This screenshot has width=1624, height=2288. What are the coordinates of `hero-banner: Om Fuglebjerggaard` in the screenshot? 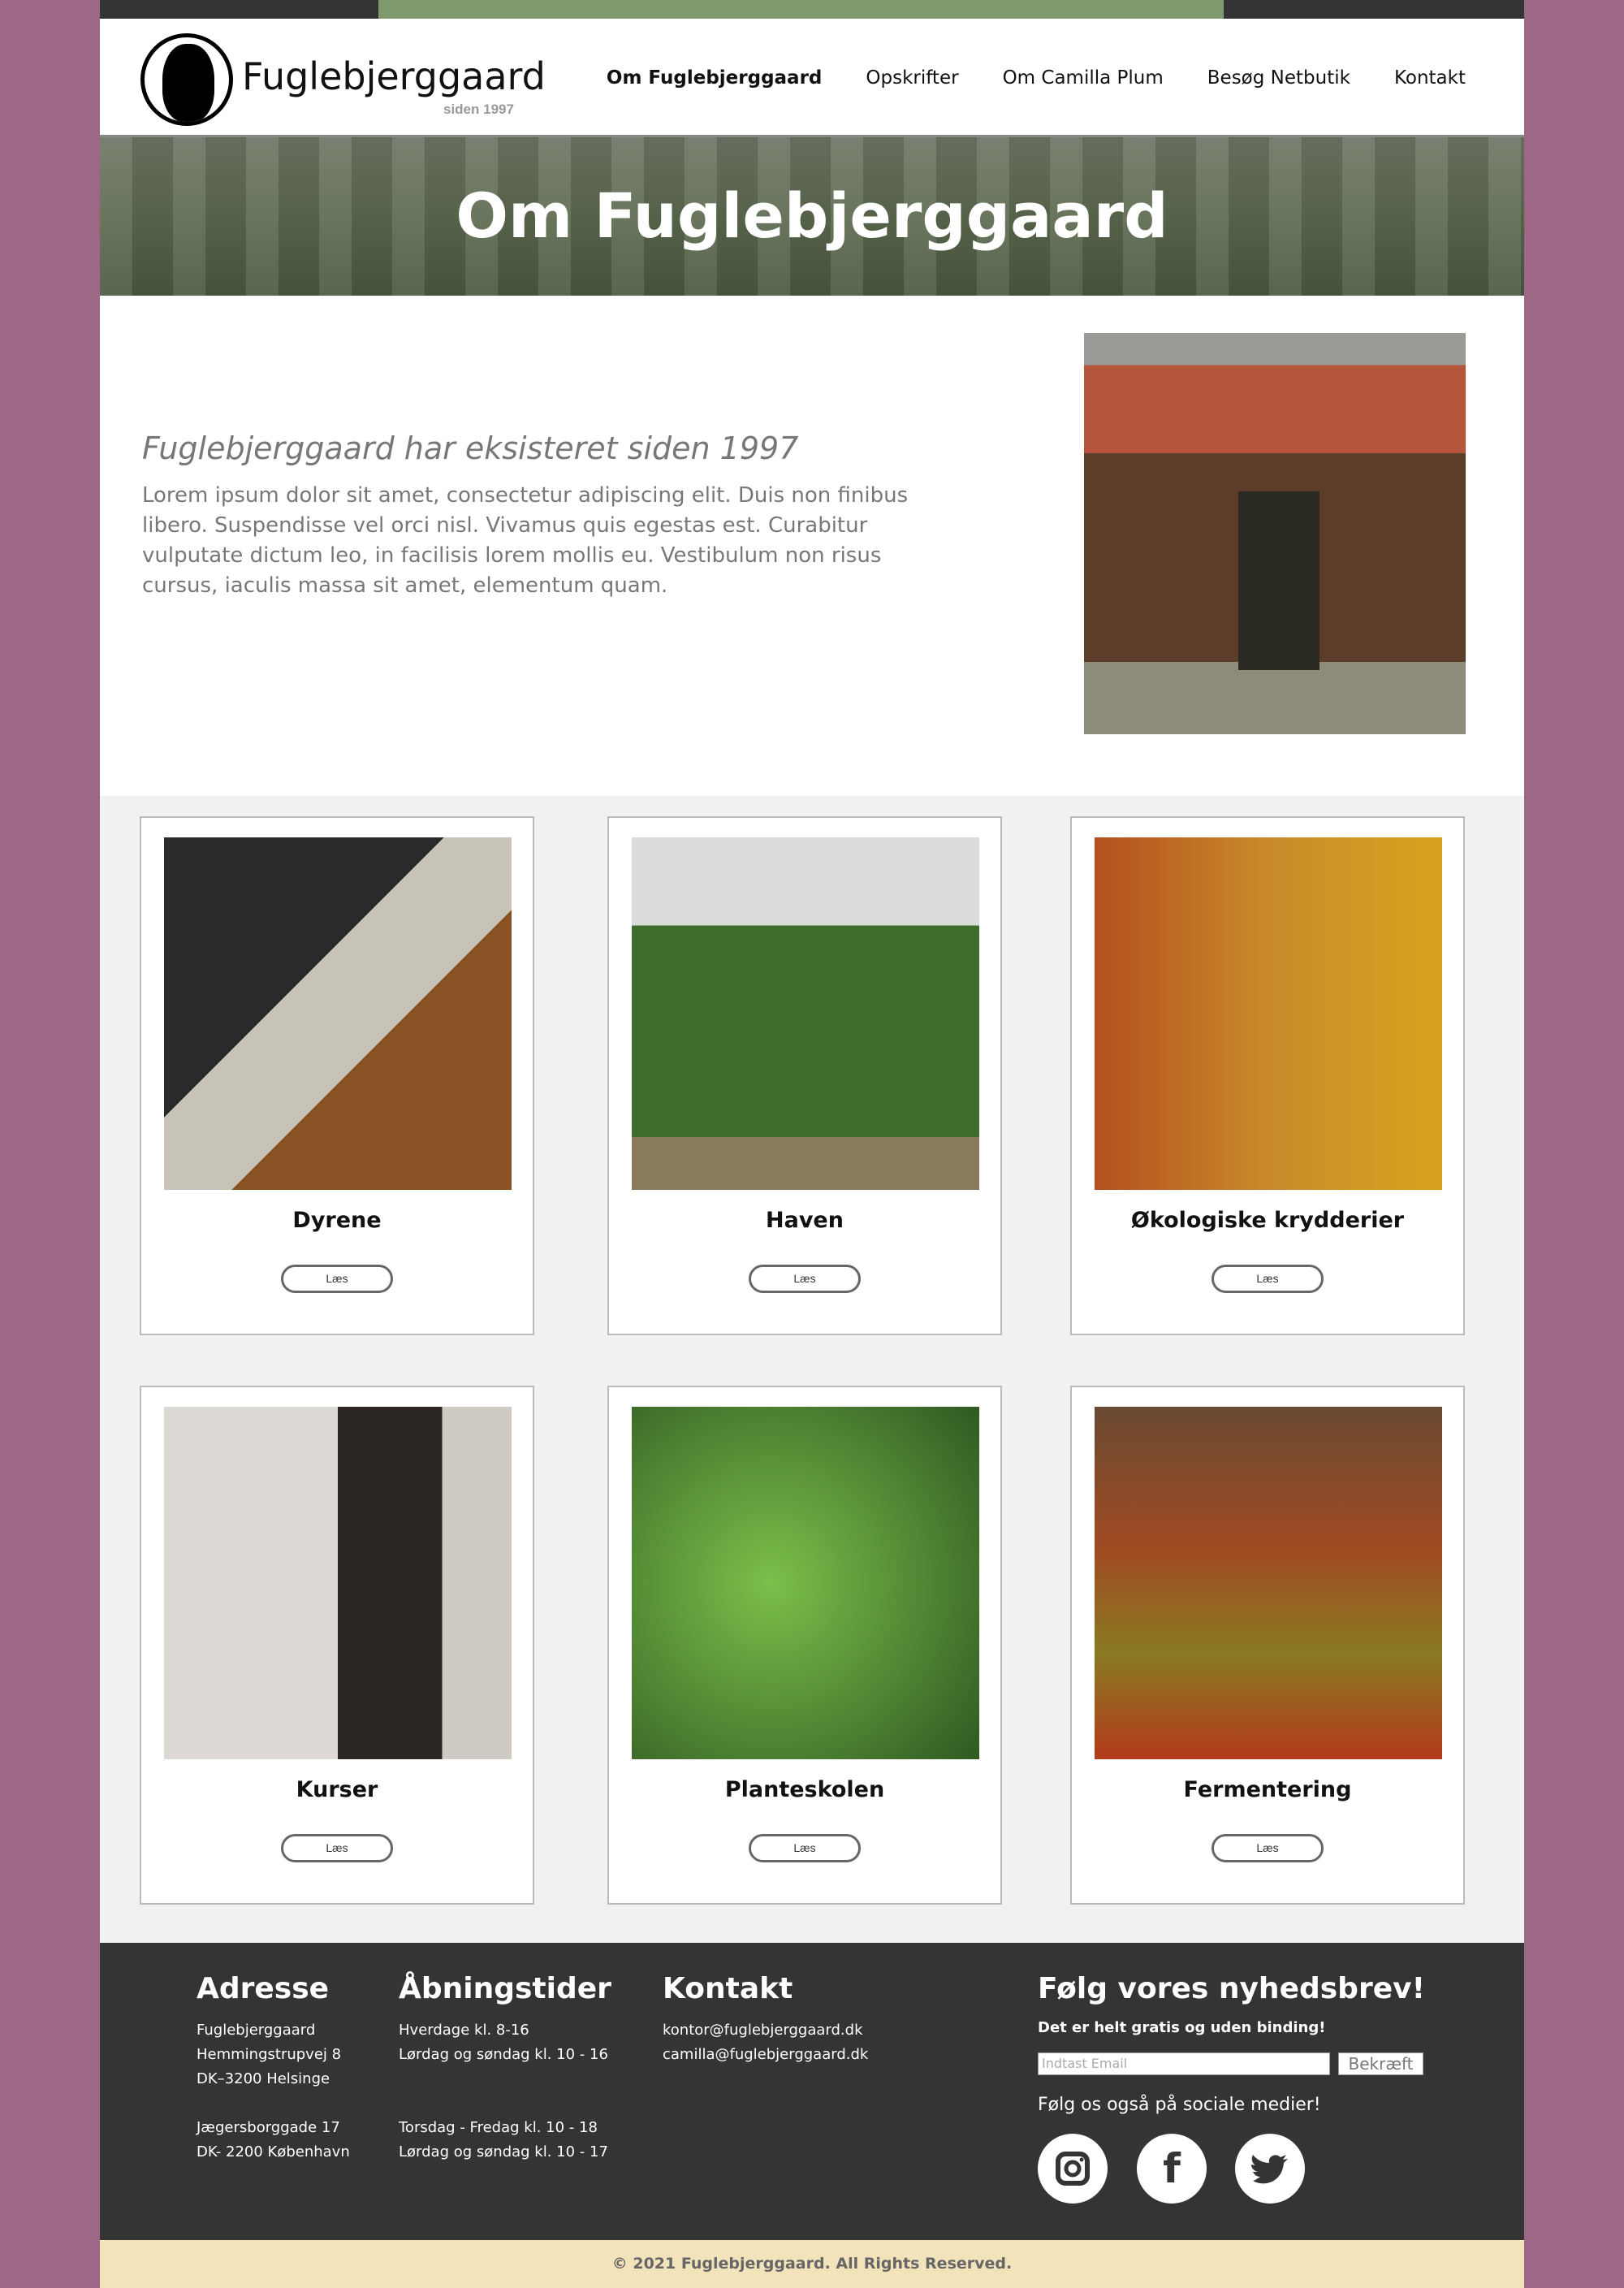 It's located at (812, 216).